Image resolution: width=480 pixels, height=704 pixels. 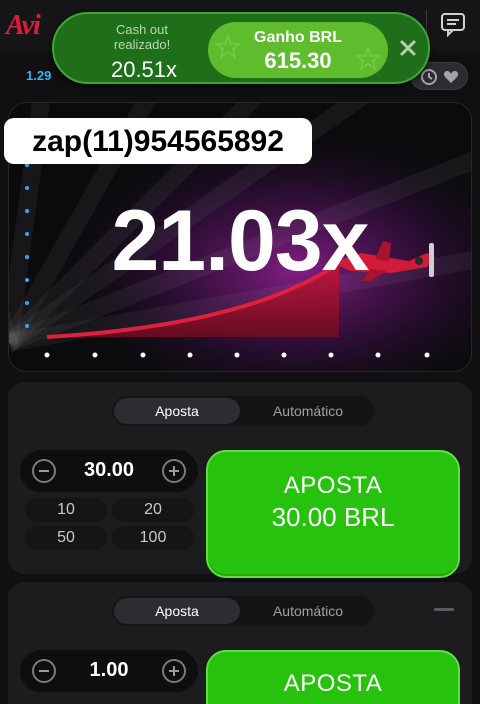 What do you see at coordinates (408, 48) in the screenshot?
I see `close-icon` at bounding box center [408, 48].